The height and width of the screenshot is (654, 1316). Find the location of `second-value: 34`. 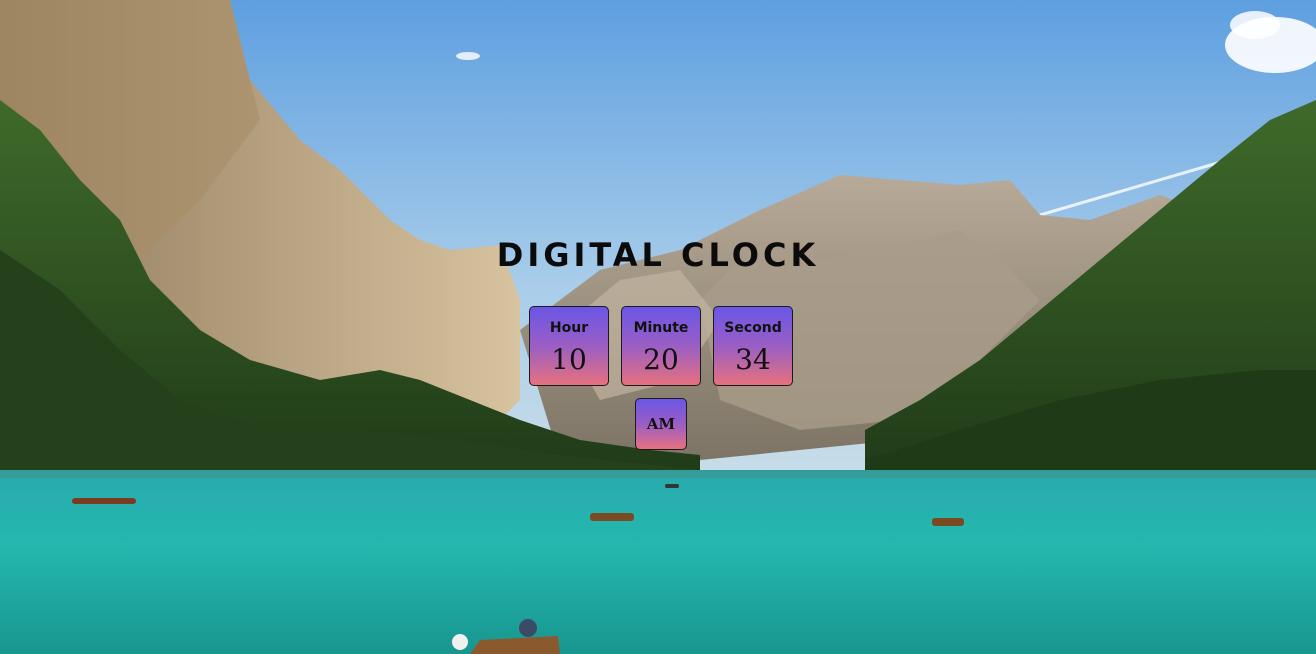

second-value: 34 is located at coordinates (753, 359).